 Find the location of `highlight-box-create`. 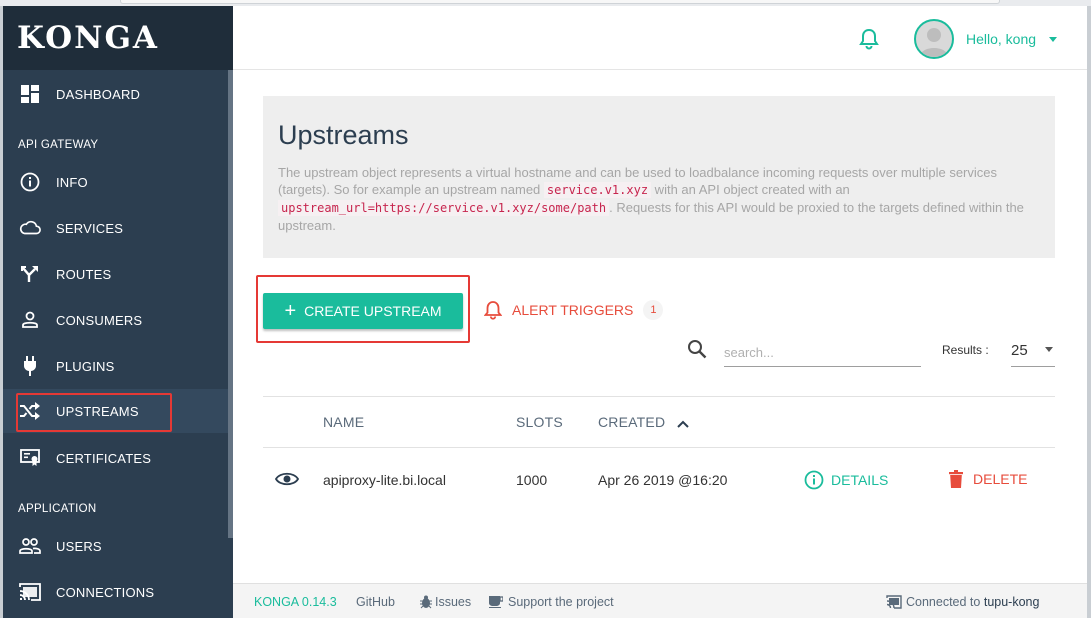

highlight-box-create is located at coordinates (363, 309).